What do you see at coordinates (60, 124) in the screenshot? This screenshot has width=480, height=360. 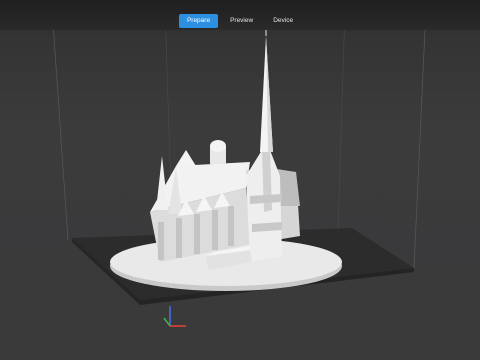 I see `build-volume-edge-left` at bounding box center [60, 124].